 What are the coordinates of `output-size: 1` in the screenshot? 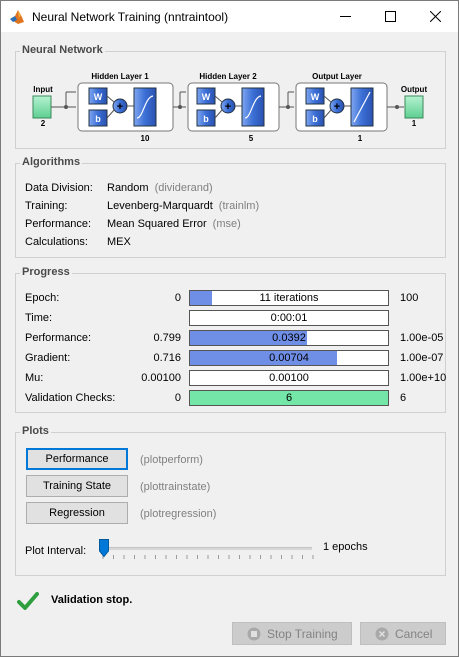 It's located at (414, 123).